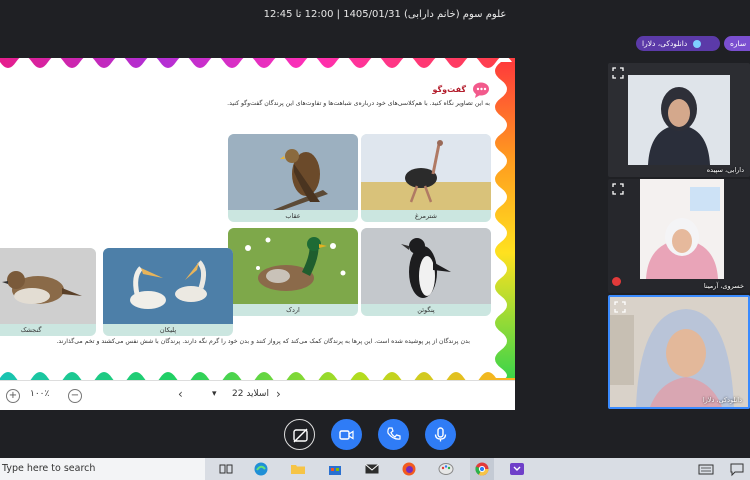  I want to click on participant-name: دارابی، سپیده, so click(725, 170).